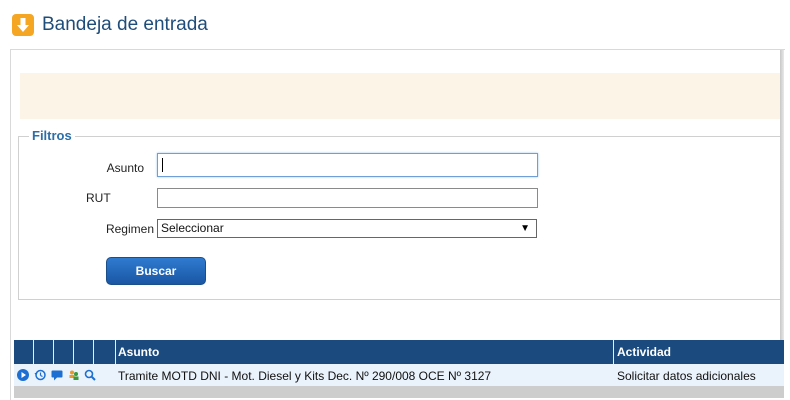 The height and width of the screenshot is (400, 790). I want to click on header-actividad: Actividad, so click(699, 352).